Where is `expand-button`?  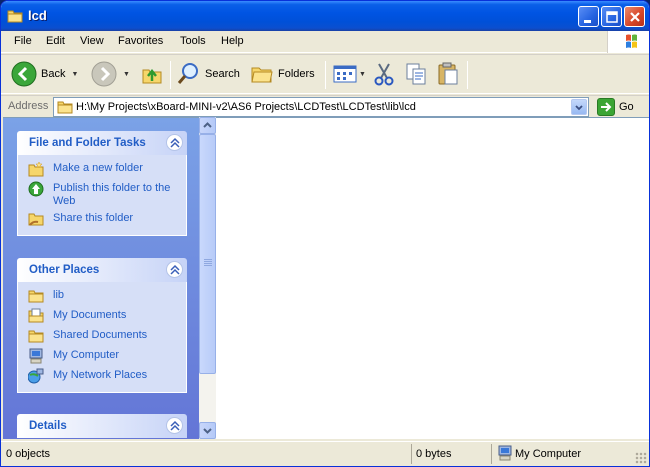 expand-button is located at coordinates (174, 425).